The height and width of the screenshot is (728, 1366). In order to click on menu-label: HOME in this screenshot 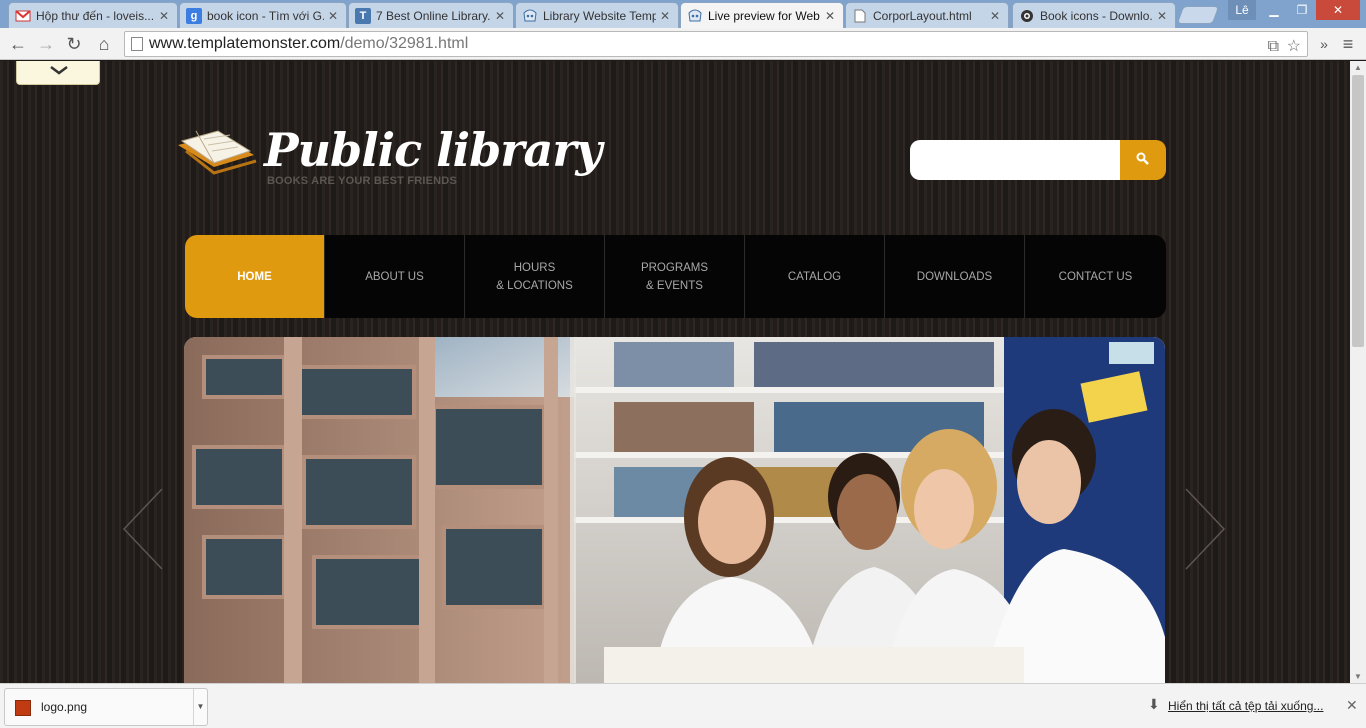, I will do `click(254, 276)`.